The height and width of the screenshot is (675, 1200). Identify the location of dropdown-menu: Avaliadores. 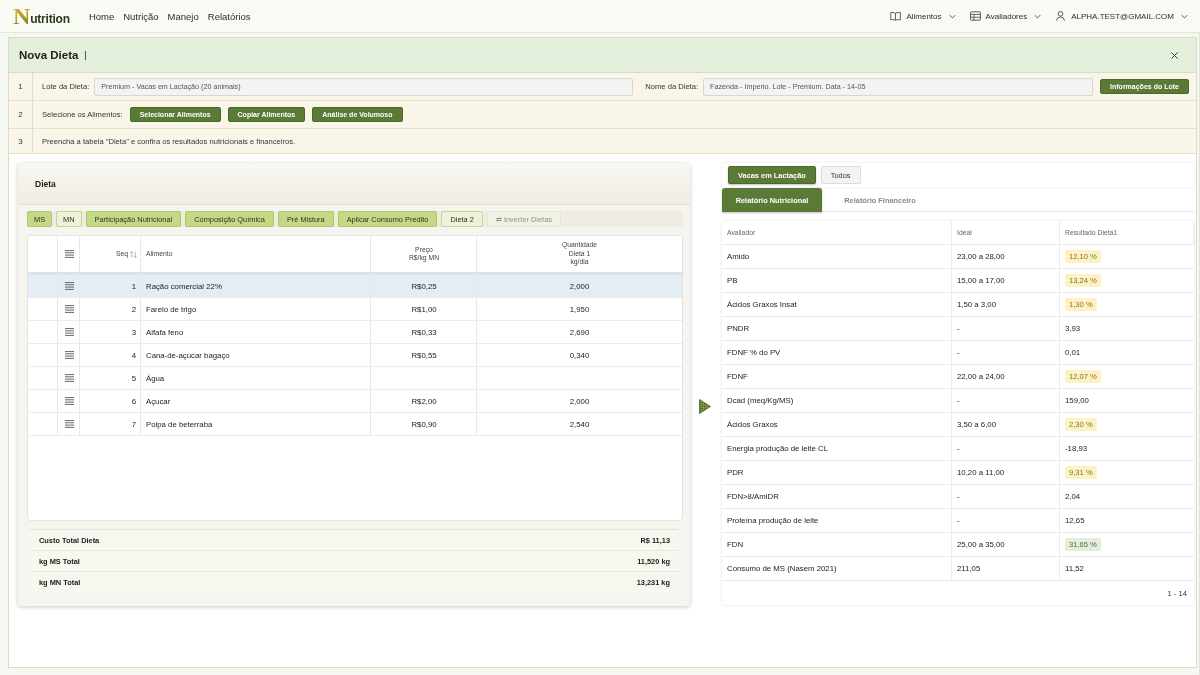
(1005, 16).